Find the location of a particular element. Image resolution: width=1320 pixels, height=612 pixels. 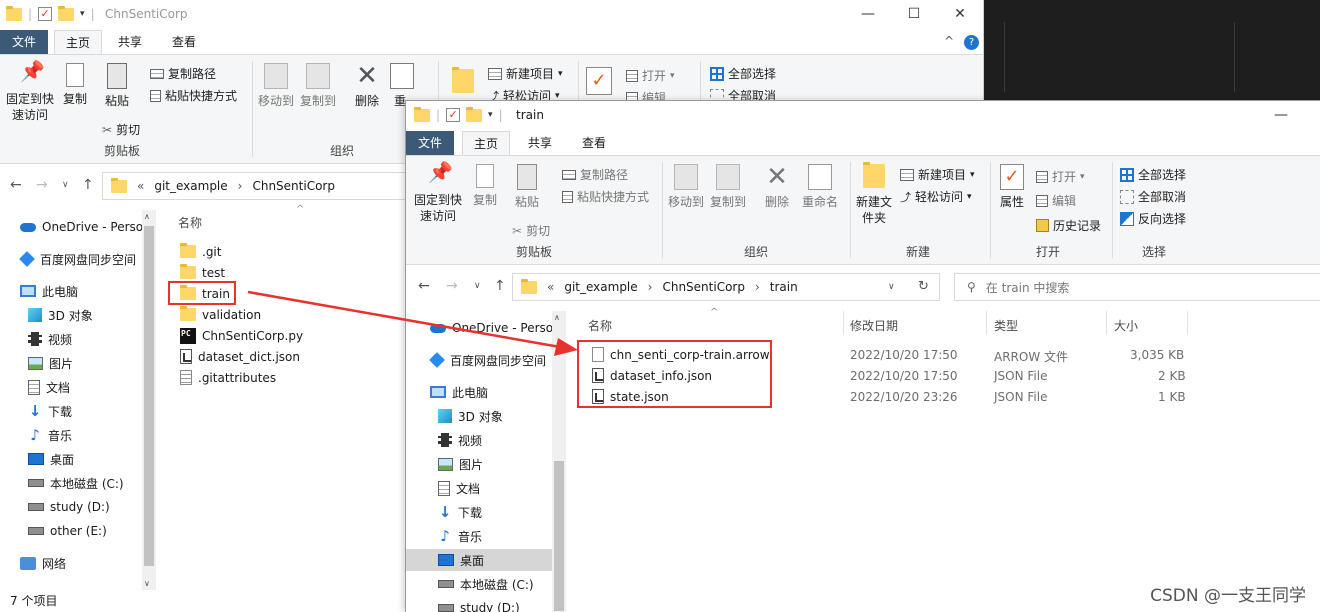

watermark: CSDN @一支王同学 is located at coordinates (1228, 596).